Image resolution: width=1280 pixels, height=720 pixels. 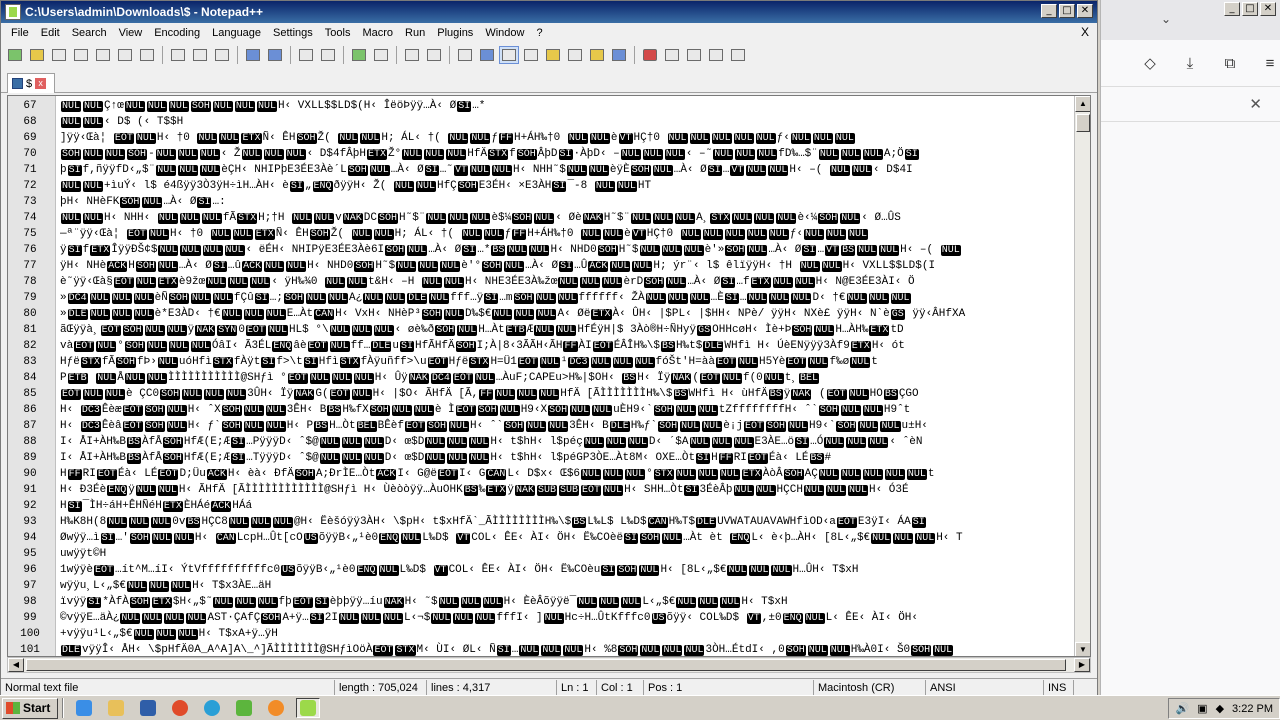 What do you see at coordinates (103, 55) in the screenshot?
I see `close-icon` at bounding box center [103, 55].